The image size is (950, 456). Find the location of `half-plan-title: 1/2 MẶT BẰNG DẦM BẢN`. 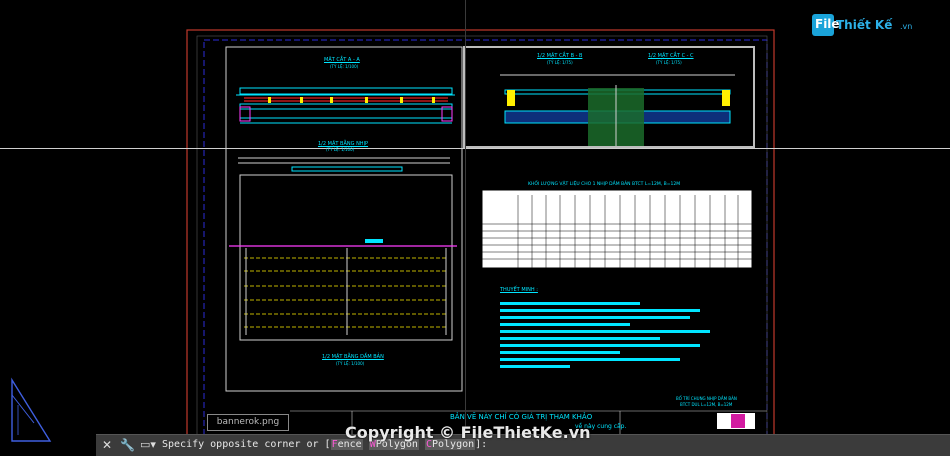

half-plan-title: 1/2 MẶT BẰNG DẦM BẢN is located at coordinates (353, 357).